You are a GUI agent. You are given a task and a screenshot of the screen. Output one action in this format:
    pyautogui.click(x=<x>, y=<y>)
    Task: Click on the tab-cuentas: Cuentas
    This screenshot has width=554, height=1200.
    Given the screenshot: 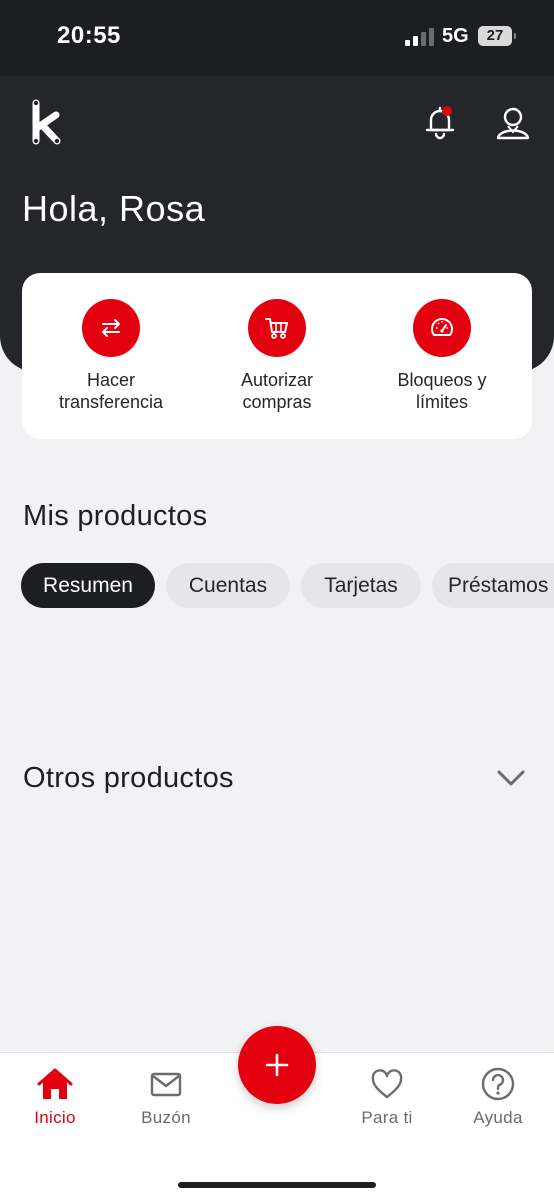 What is the action you would take?
    pyautogui.click(x=228, y=585)
    